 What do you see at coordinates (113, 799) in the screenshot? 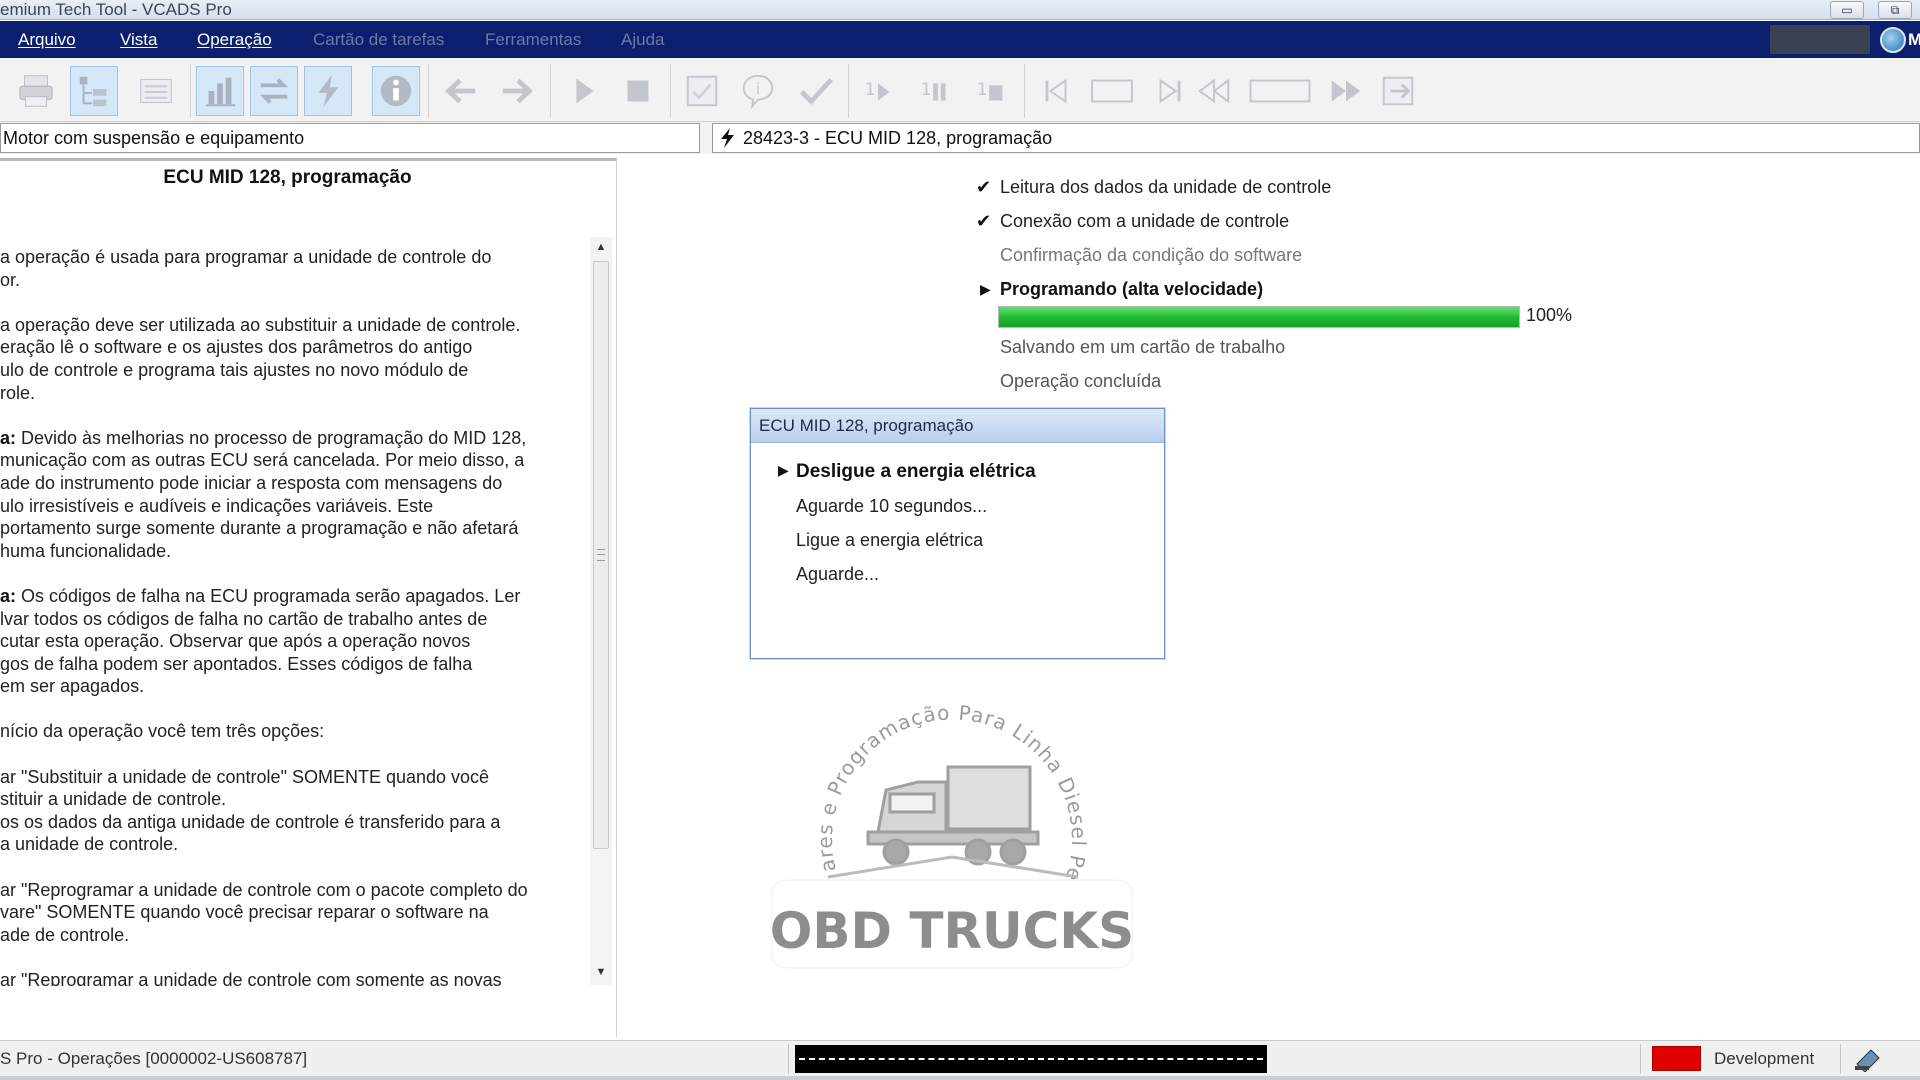
I see `document-line: stituir a unidade de controle.` at bounding box center [113, 799].